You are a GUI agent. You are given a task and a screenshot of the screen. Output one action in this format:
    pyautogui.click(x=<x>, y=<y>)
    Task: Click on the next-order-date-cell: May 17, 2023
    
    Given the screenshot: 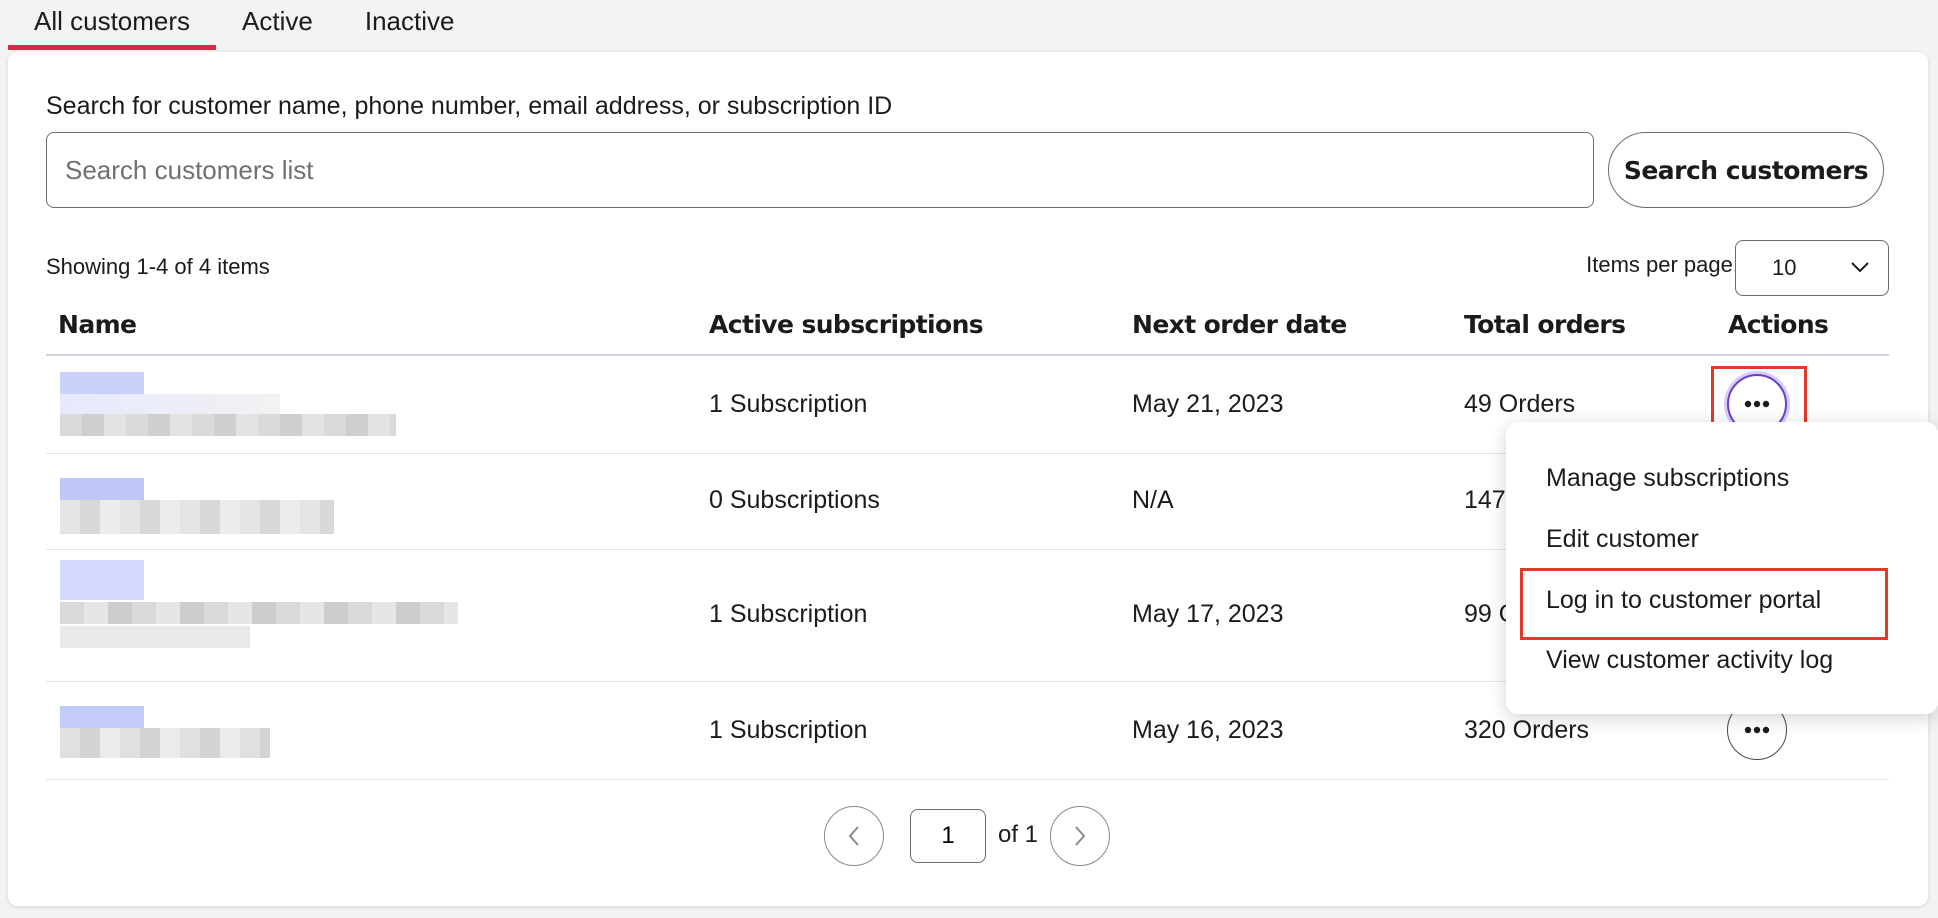 What is the action you would take?
    pyautogui.click(x=1208, y=614)
    